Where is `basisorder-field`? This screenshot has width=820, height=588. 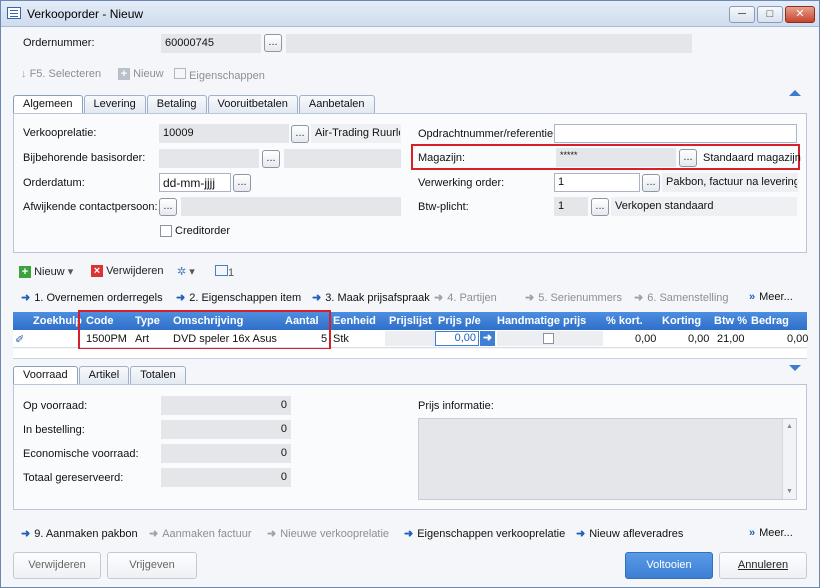 basisorder-field is located at coordinates (209, 158).